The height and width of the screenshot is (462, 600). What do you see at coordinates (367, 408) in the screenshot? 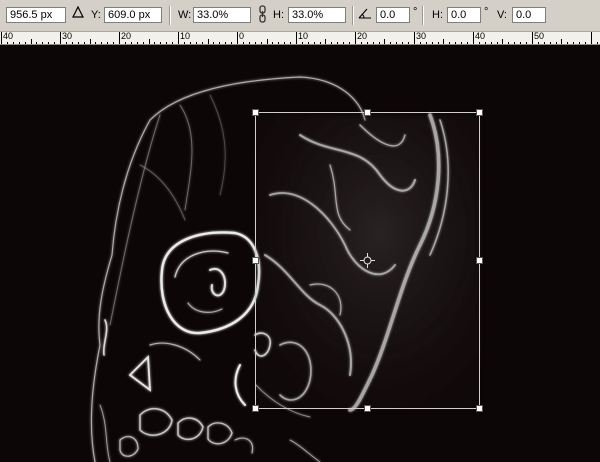
I see `handle-bottom-center` at bounding box center [367, 408].